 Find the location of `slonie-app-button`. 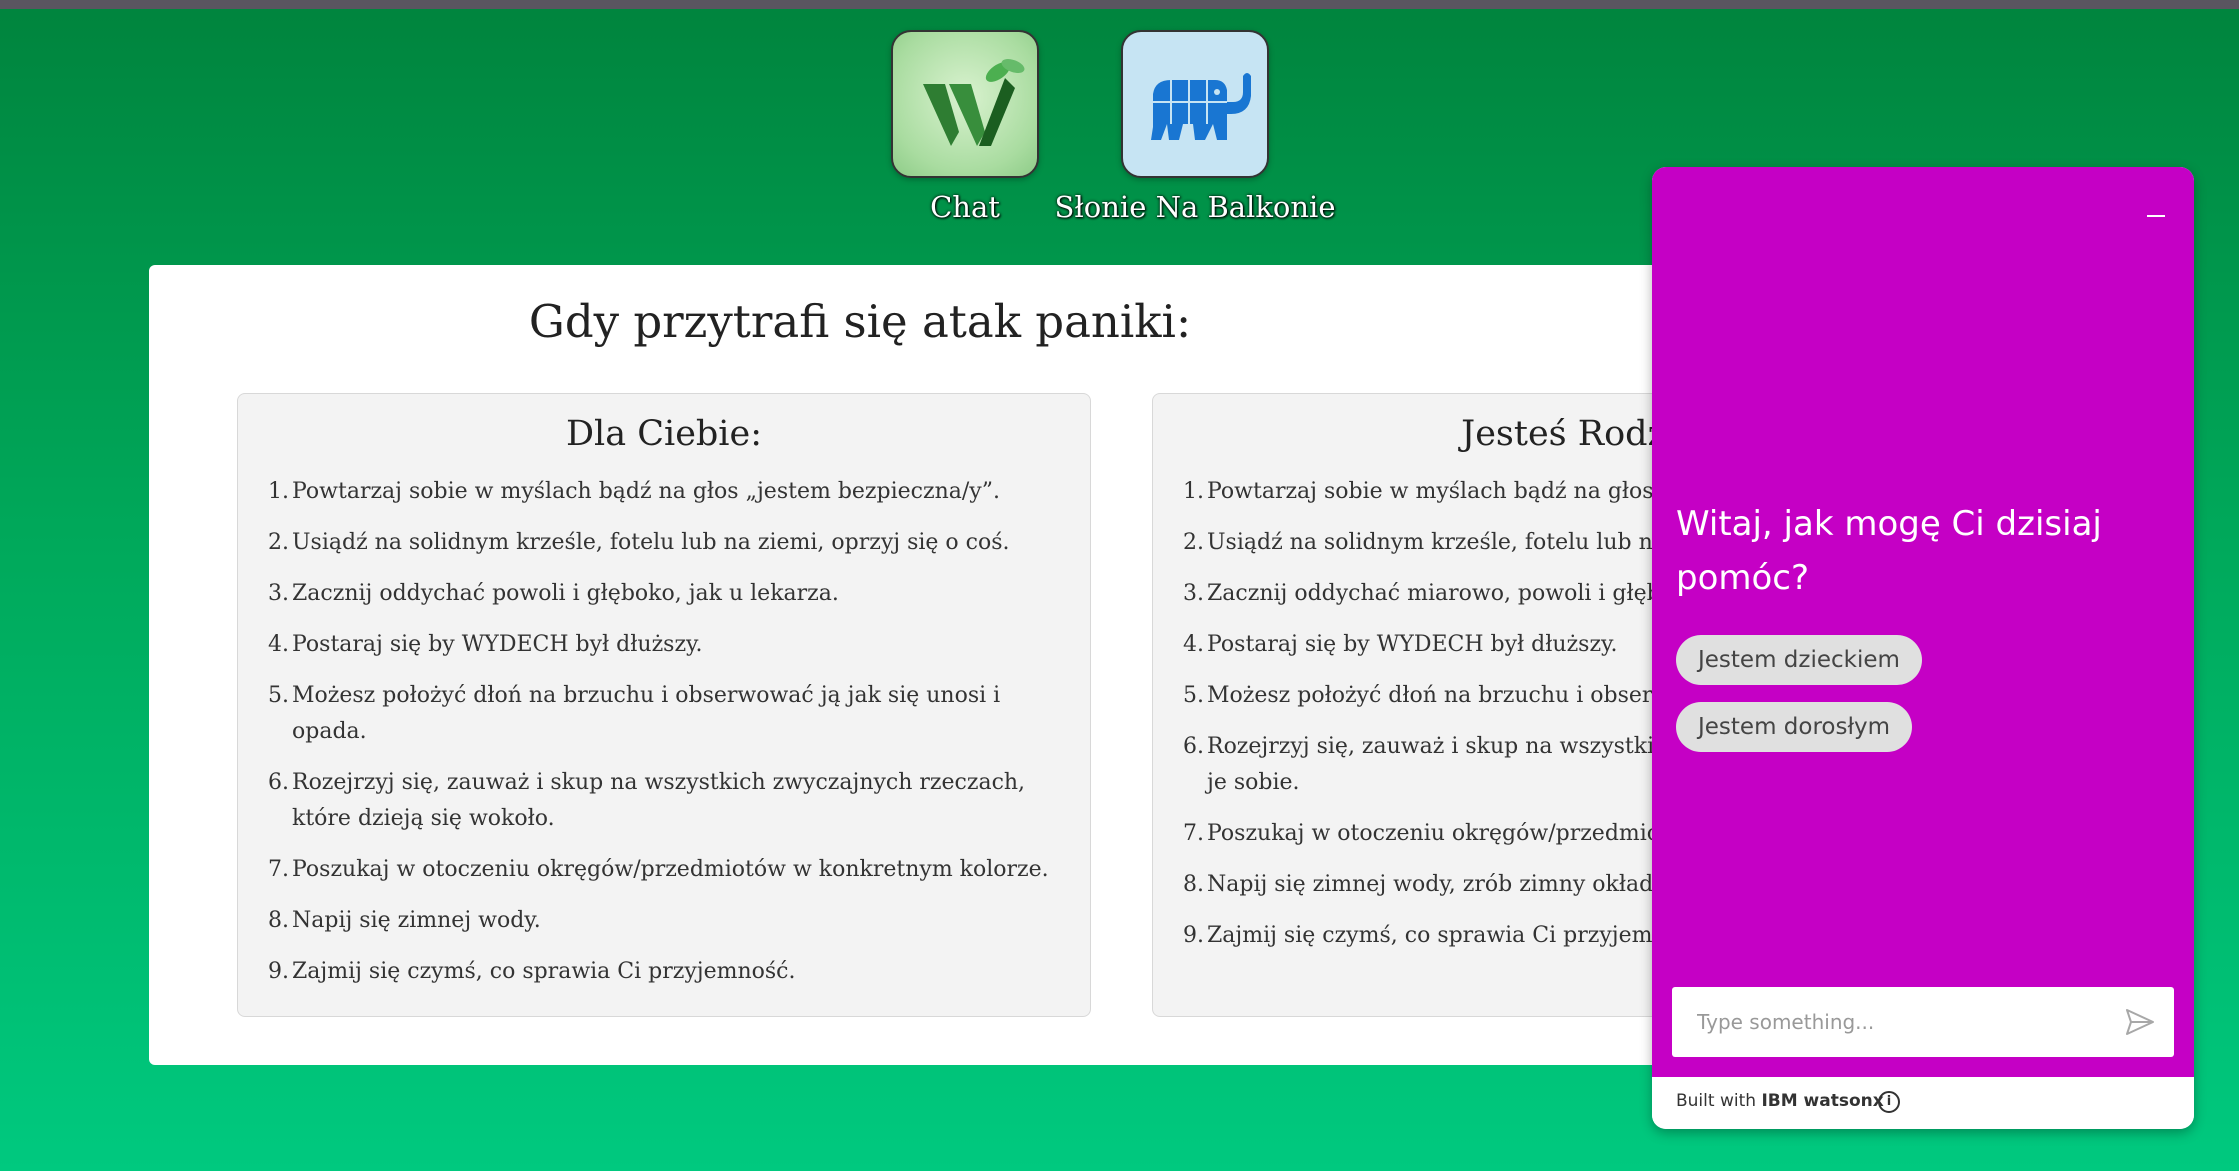

slonie-app-button is located at coordinates (1195, 104).